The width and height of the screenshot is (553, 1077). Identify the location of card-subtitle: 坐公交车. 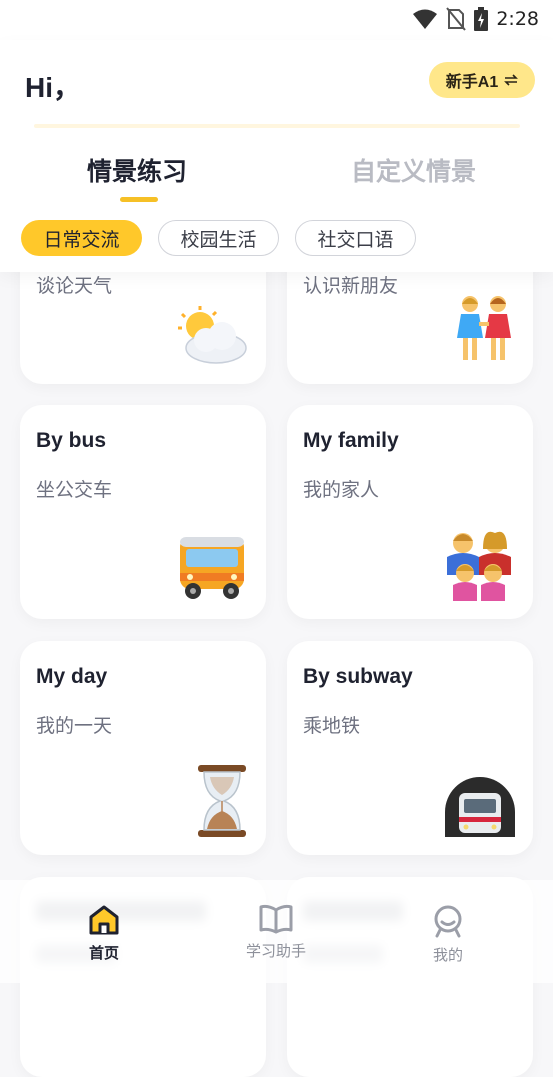
(74, 490).